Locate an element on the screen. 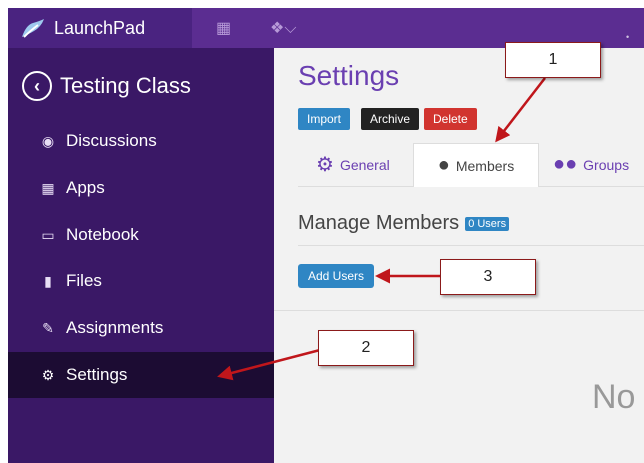 This screenshot has width=644, height=463. callout-1: 1 is located at coordinates (553, 60).